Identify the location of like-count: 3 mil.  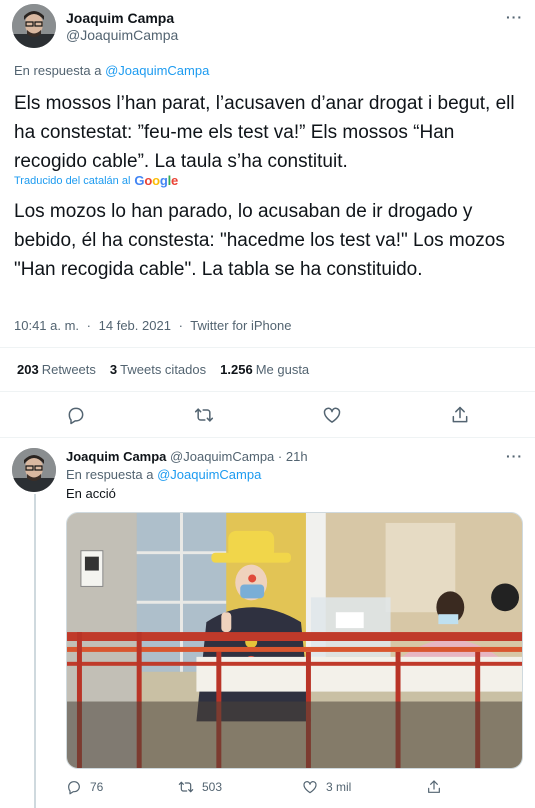
(339, 787).